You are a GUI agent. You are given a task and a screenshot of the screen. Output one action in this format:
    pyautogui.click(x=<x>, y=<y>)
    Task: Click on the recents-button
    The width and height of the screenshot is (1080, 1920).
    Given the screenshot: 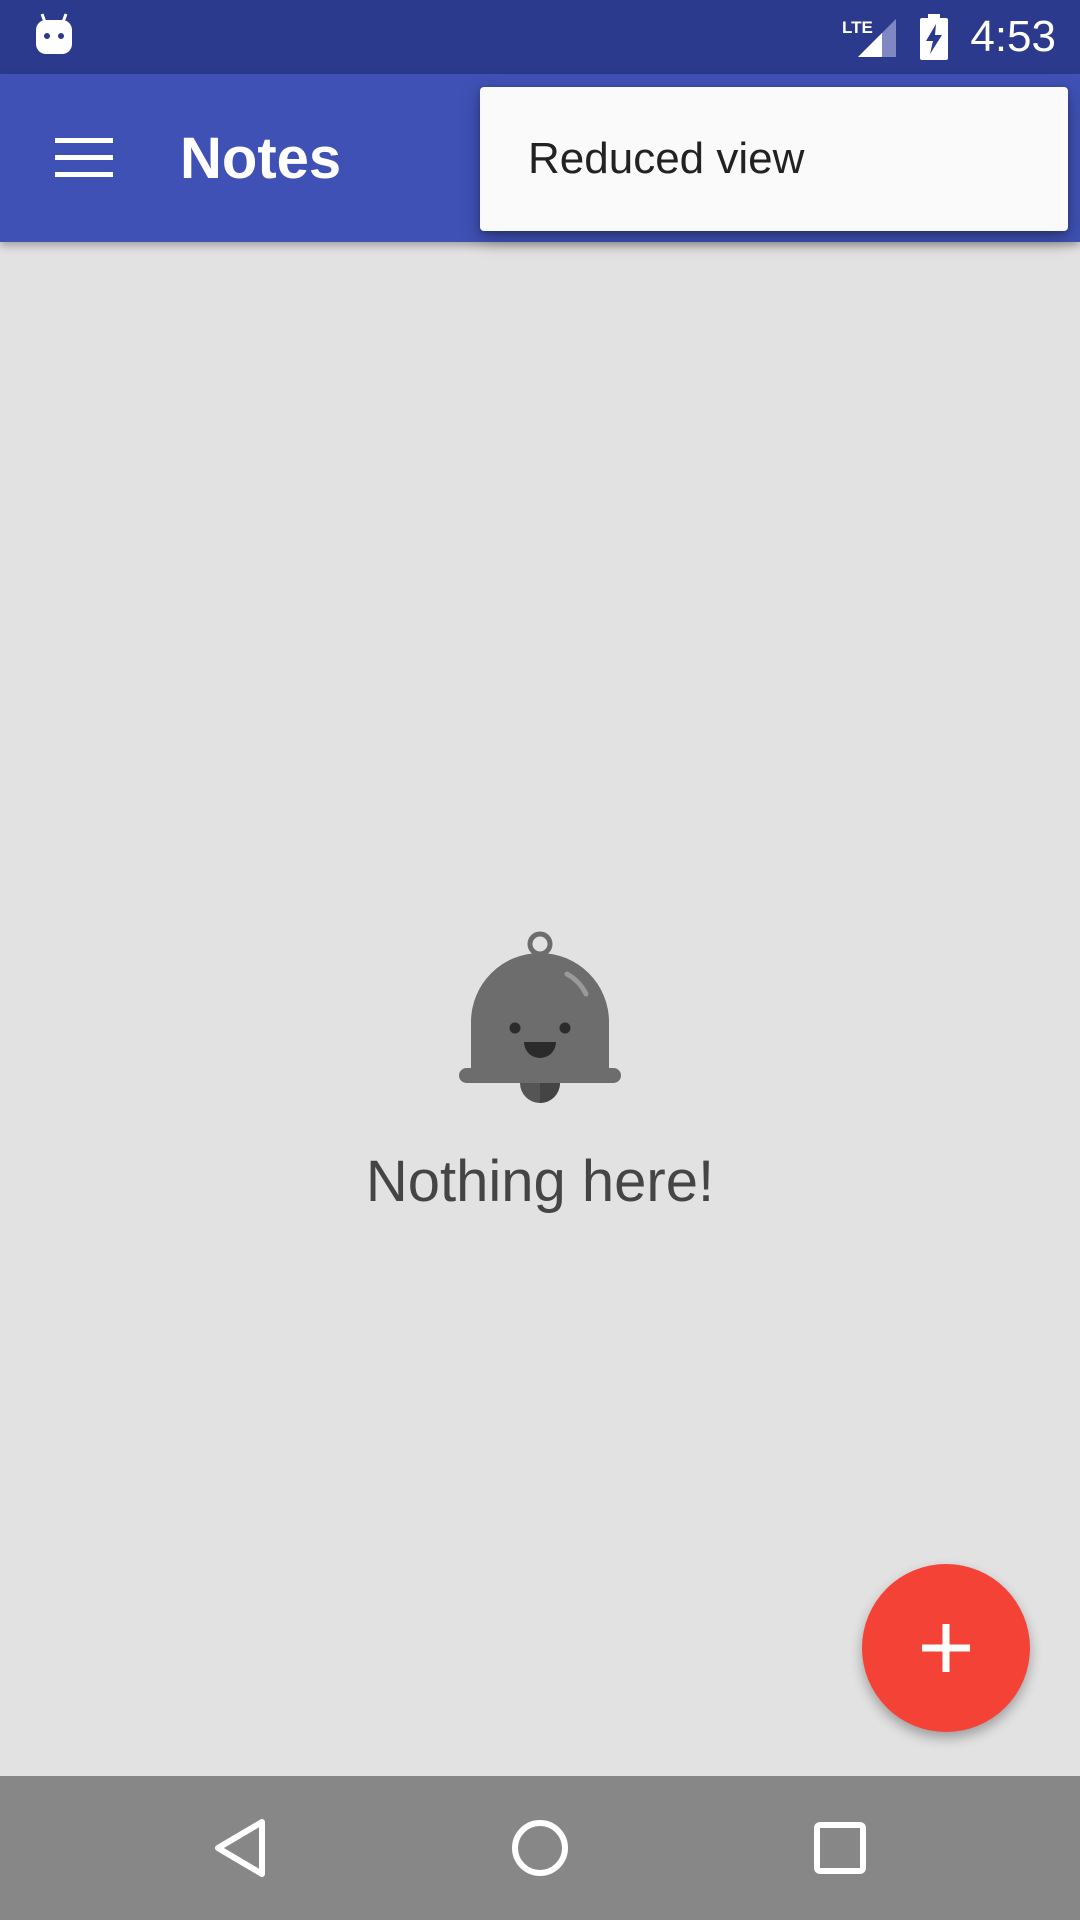 What is the action you would take?
    pyautogui.click(x=840, y=1848)
    